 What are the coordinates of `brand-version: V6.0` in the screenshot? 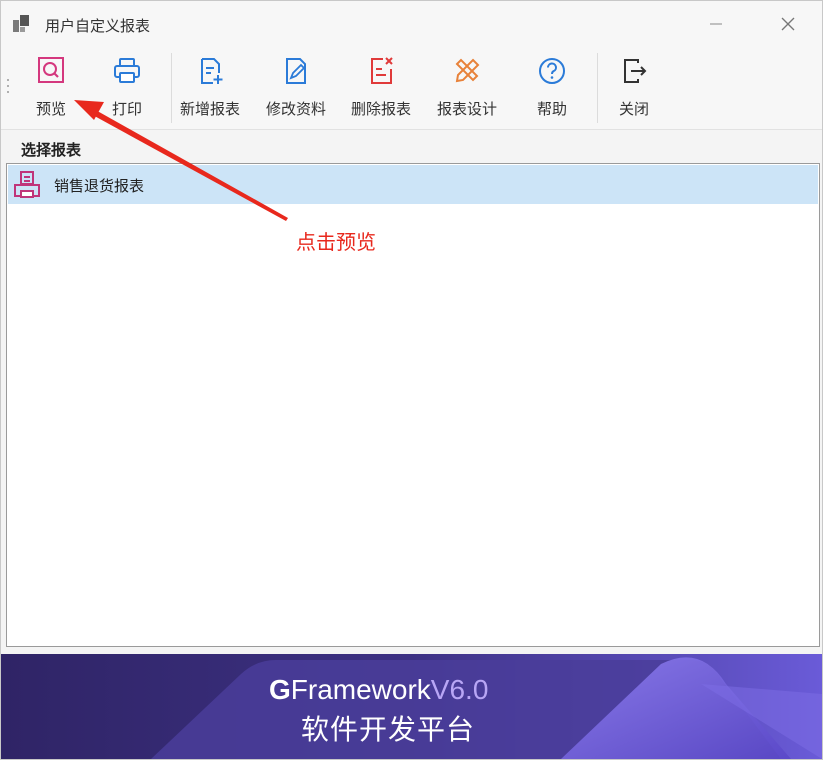 It's located at (459, 689).